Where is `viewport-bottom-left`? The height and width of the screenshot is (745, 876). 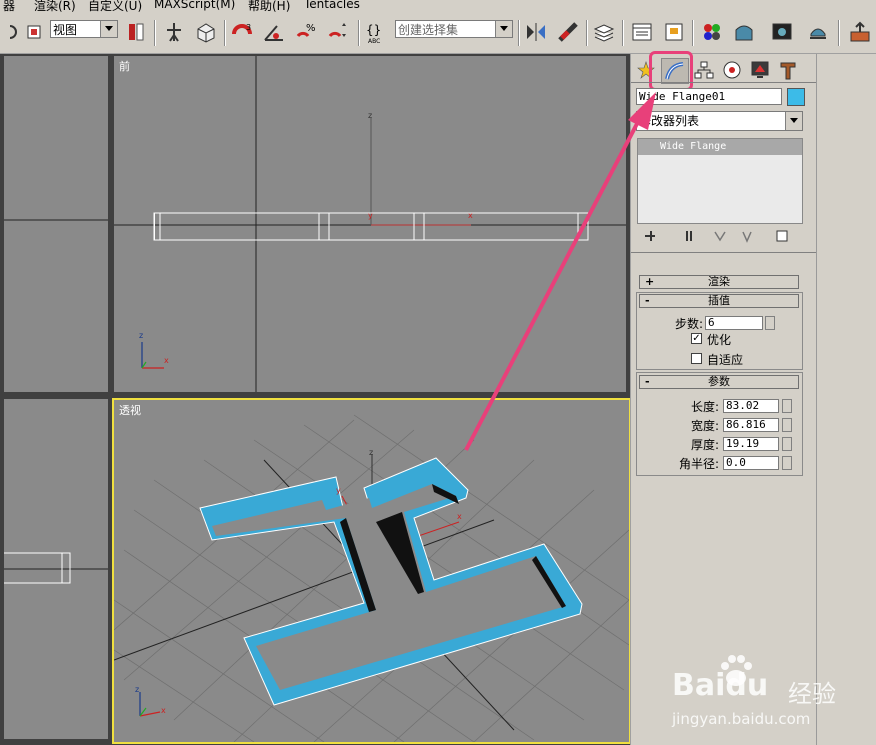 viewport-bottom-left is located at coordinates (56, 569).